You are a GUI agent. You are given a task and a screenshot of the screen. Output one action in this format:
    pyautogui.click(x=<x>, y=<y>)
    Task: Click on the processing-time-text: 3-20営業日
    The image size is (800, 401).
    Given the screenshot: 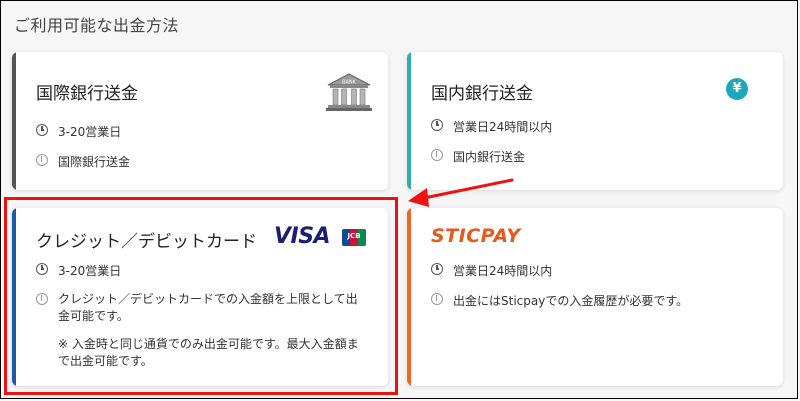 What is the action you would take?
    pyautogui.click(x=90, y=132)
    